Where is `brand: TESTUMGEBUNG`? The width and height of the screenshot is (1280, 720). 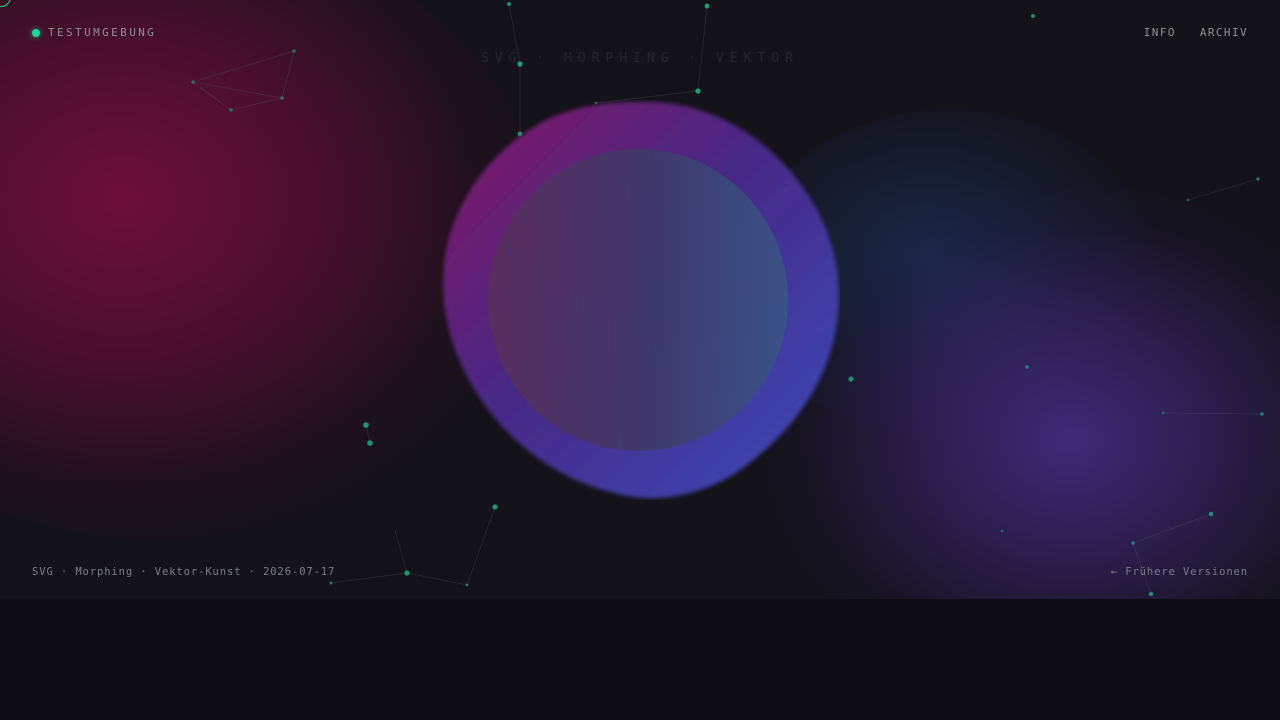 brand: TESTUMGEBUNG is located at coordinates (94, 32).